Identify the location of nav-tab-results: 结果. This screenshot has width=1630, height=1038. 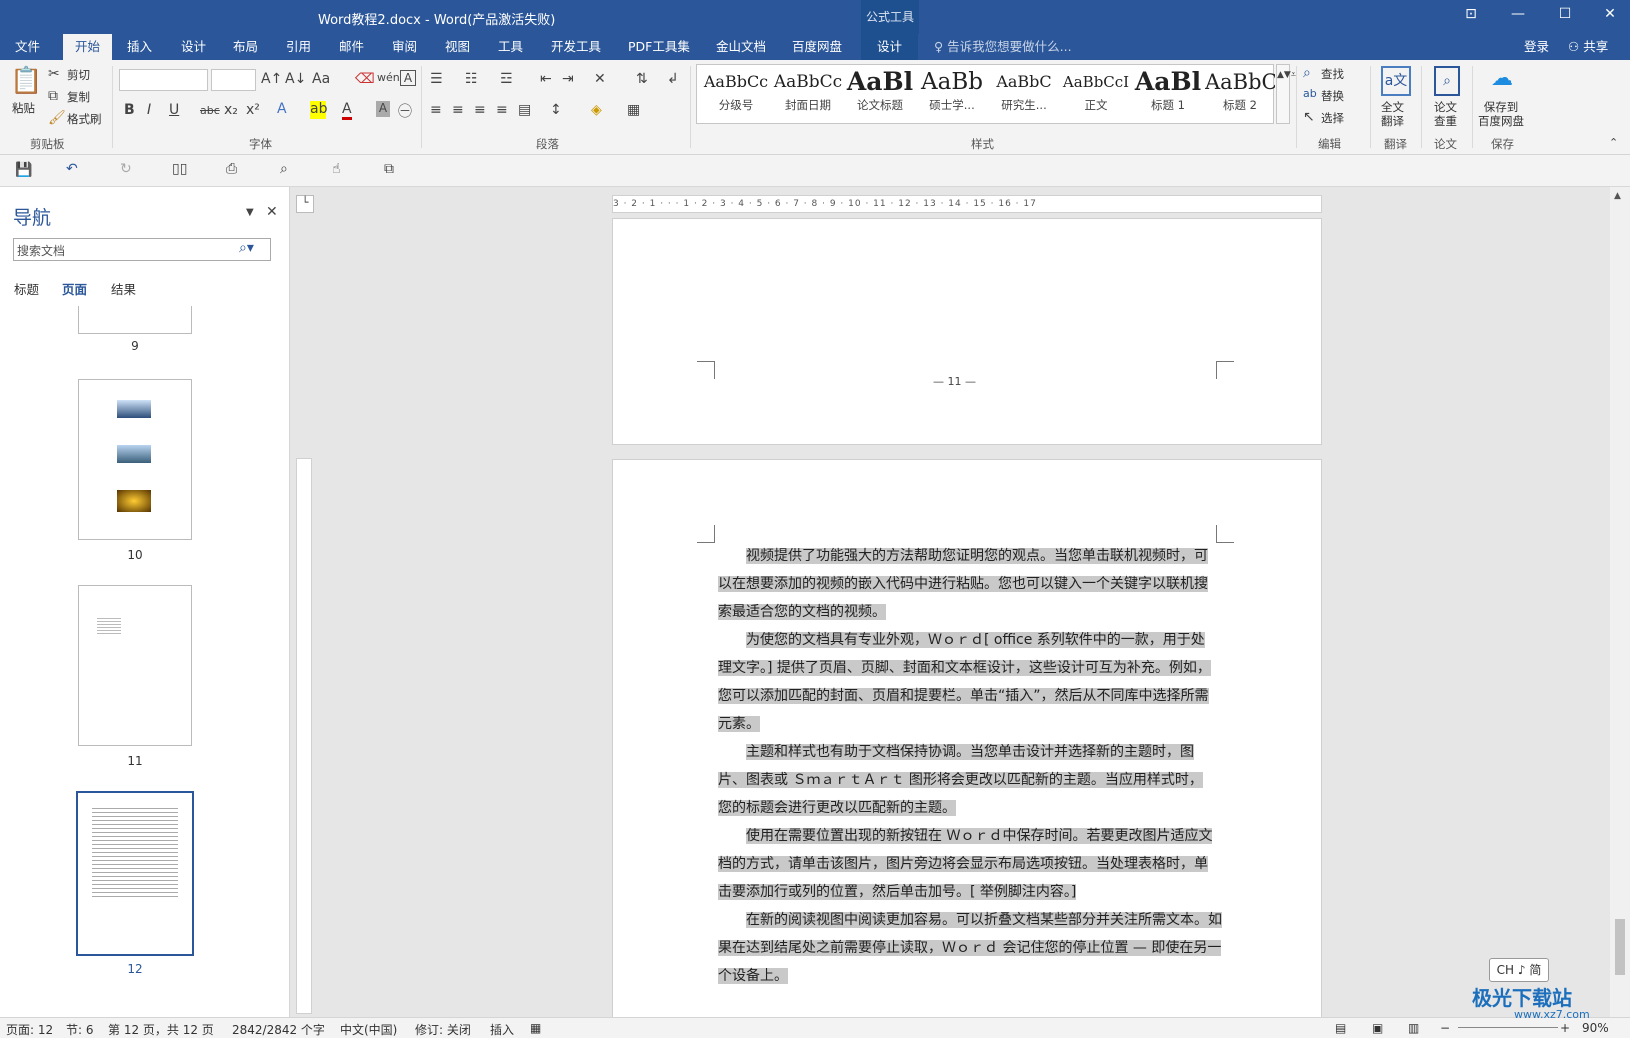
(123, 288).